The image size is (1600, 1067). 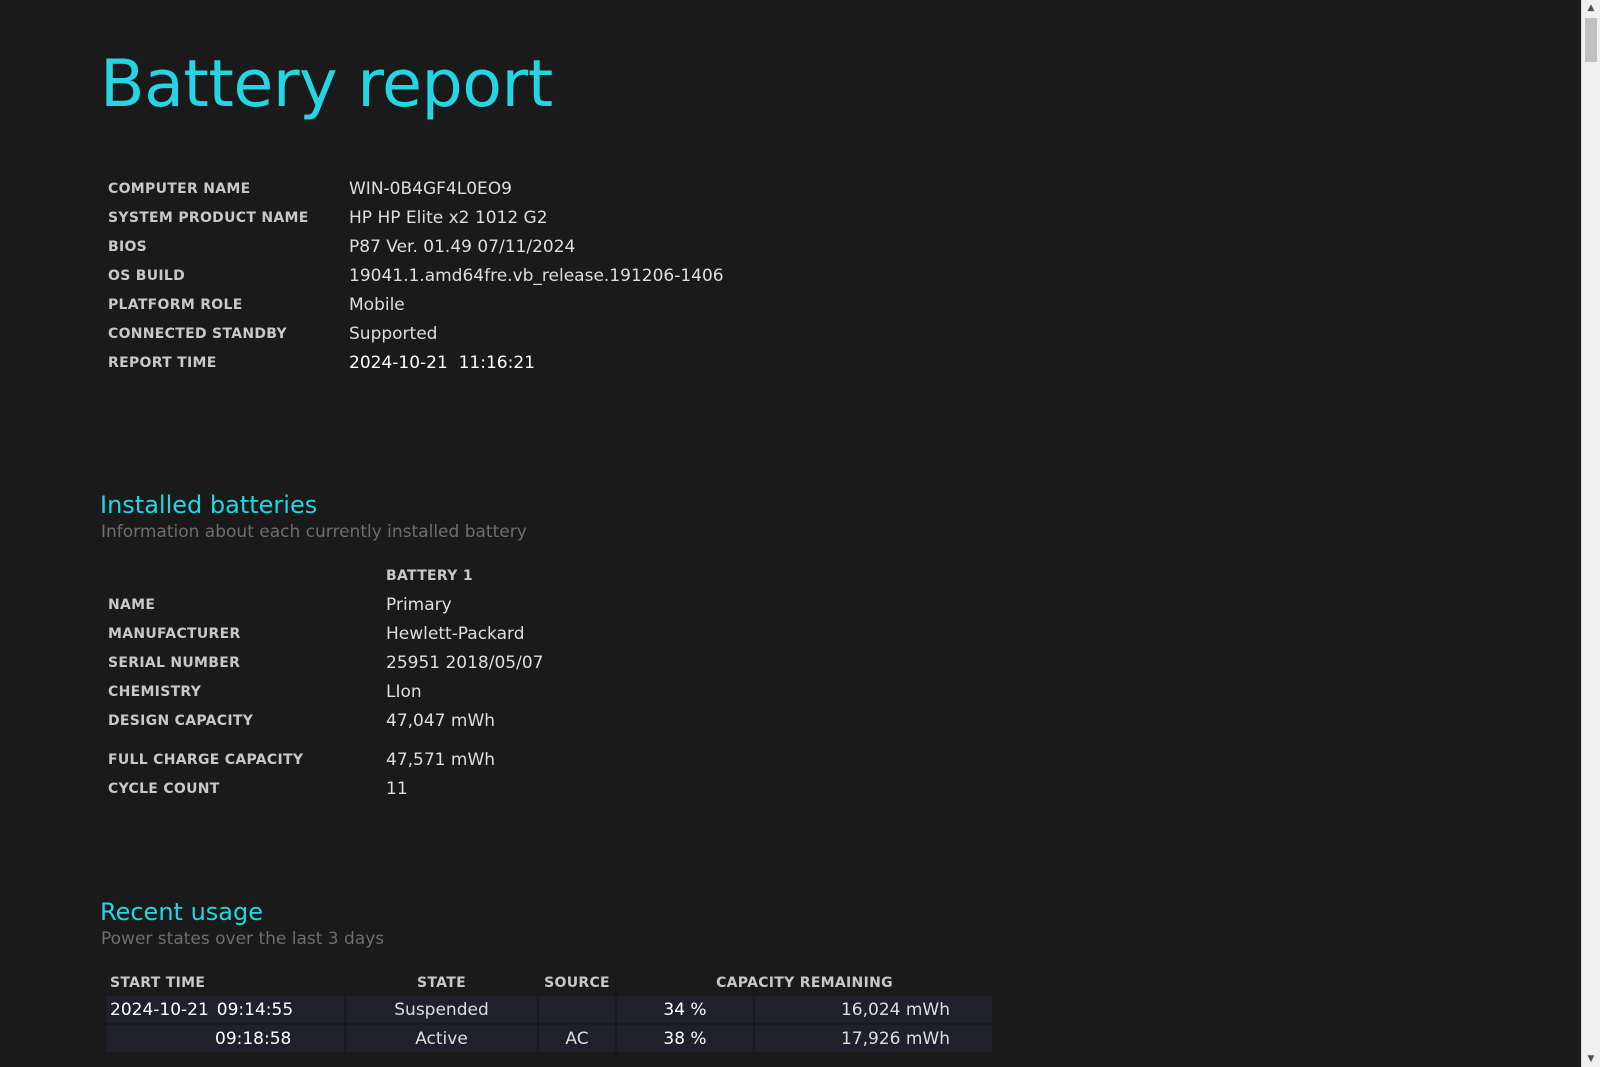 I want to click on info-row-bios: BIOS P87 Ver. 01.49 07/11/2024, so click(x=416, y=246).